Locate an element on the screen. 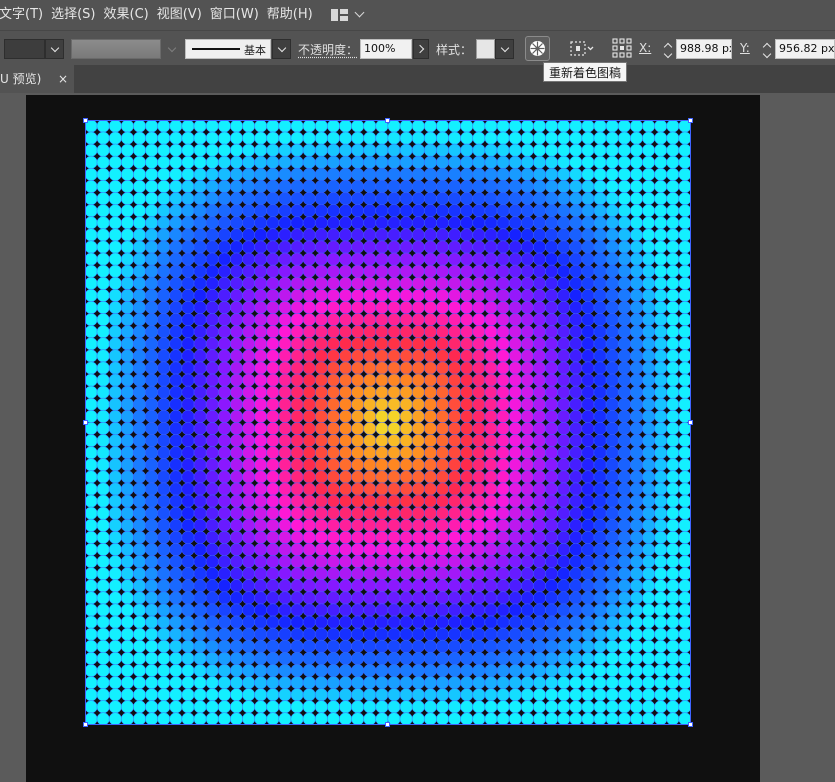 The height and width of the screenshot is (782, 835). y-spinner is located at coordinates (767, 49).